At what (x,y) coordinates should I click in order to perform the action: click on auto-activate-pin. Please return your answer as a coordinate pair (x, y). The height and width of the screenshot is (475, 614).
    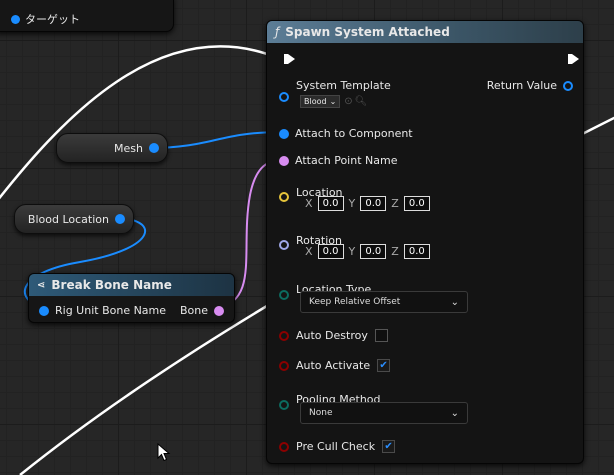
    Looking at the image, I should click on (284, 365).